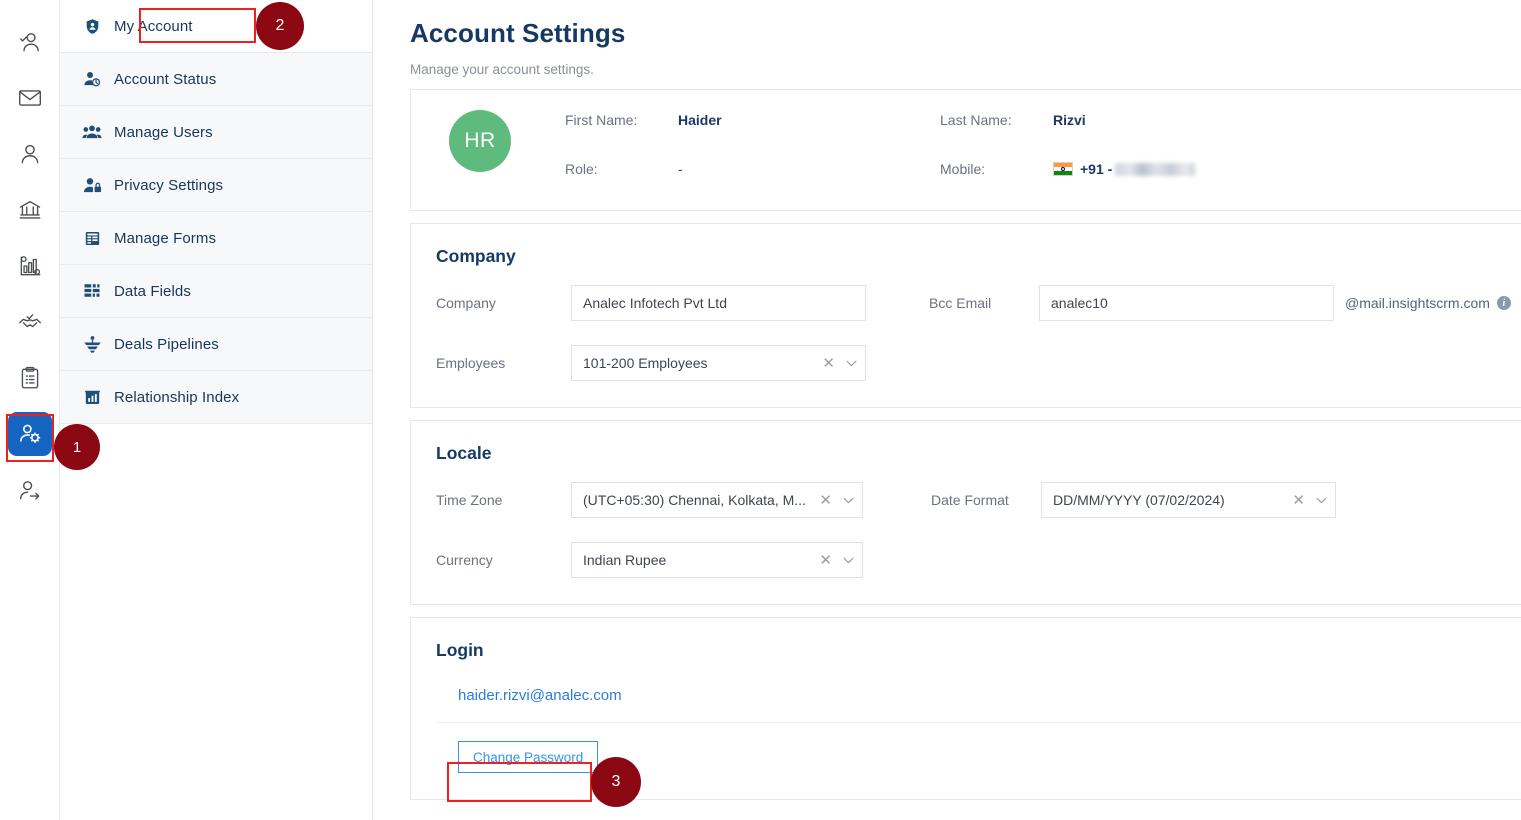 This screenshot has width=1521, height=820. I want to click on login-email: haider.rizvi@analec.com, so click(966, 682).